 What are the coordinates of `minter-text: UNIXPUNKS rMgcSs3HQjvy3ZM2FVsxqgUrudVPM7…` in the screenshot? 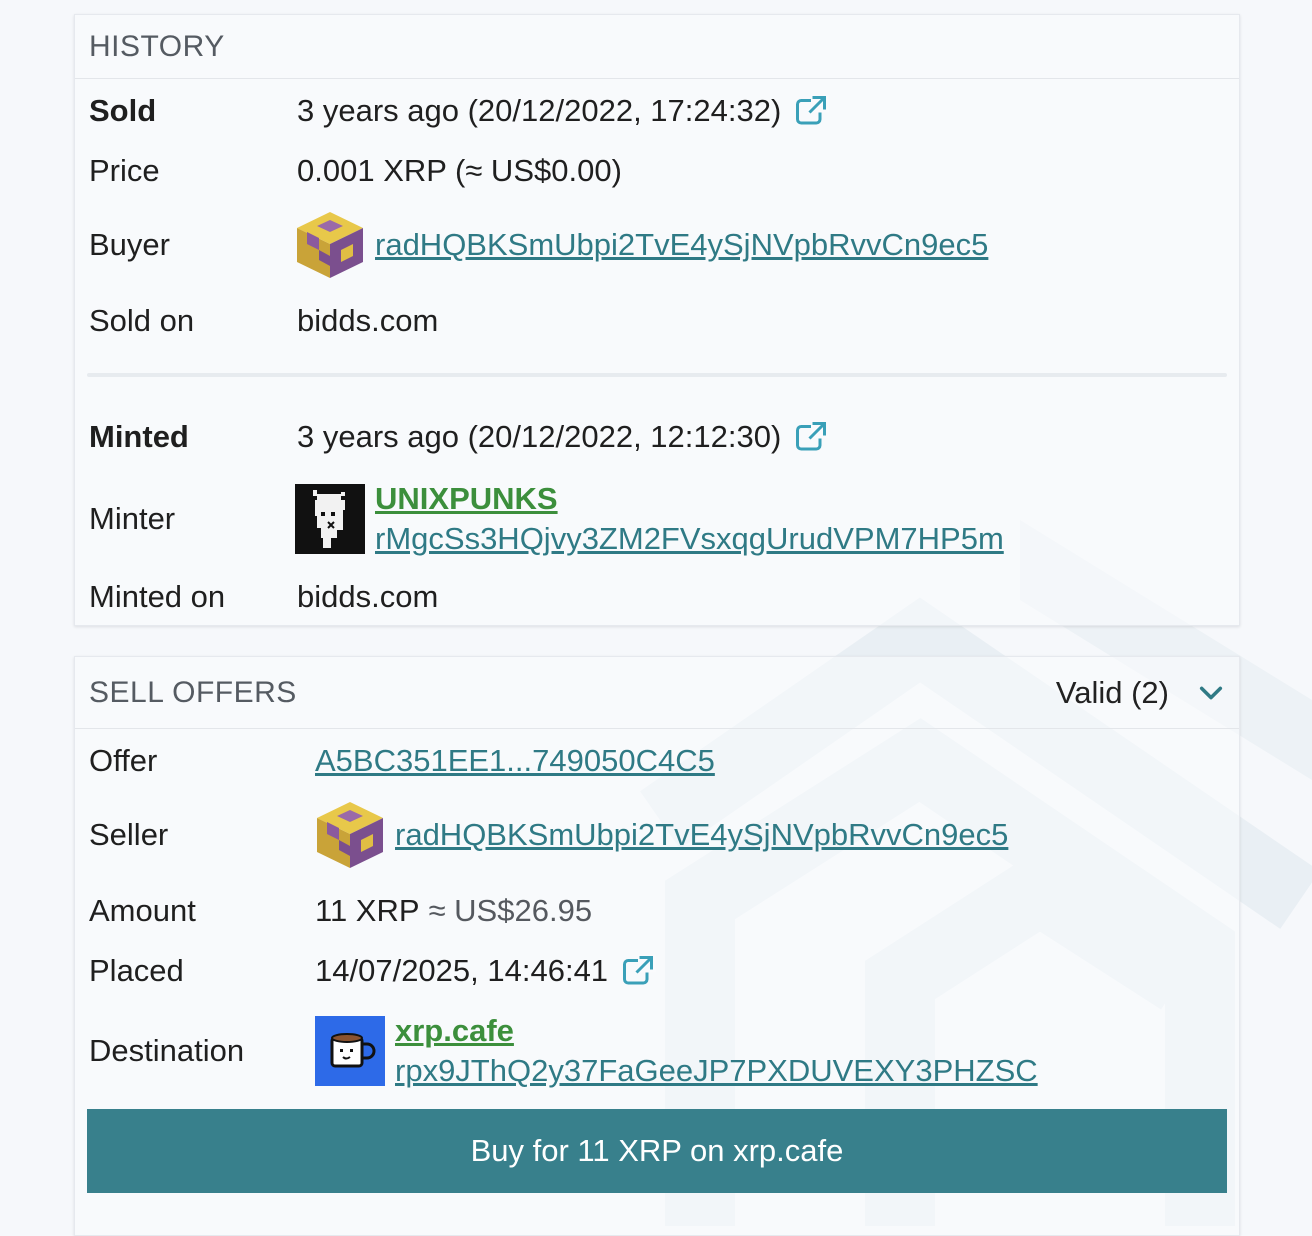 It's located at (689, 519).